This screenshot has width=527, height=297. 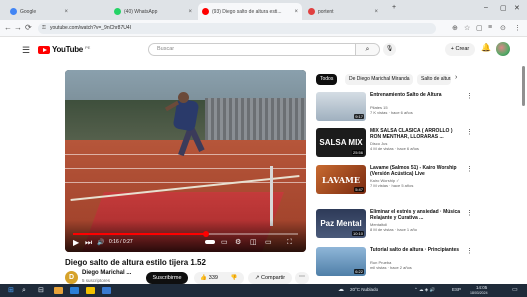 I want to click on share-button: ↗ Compartir, so click(x=270, y=278).